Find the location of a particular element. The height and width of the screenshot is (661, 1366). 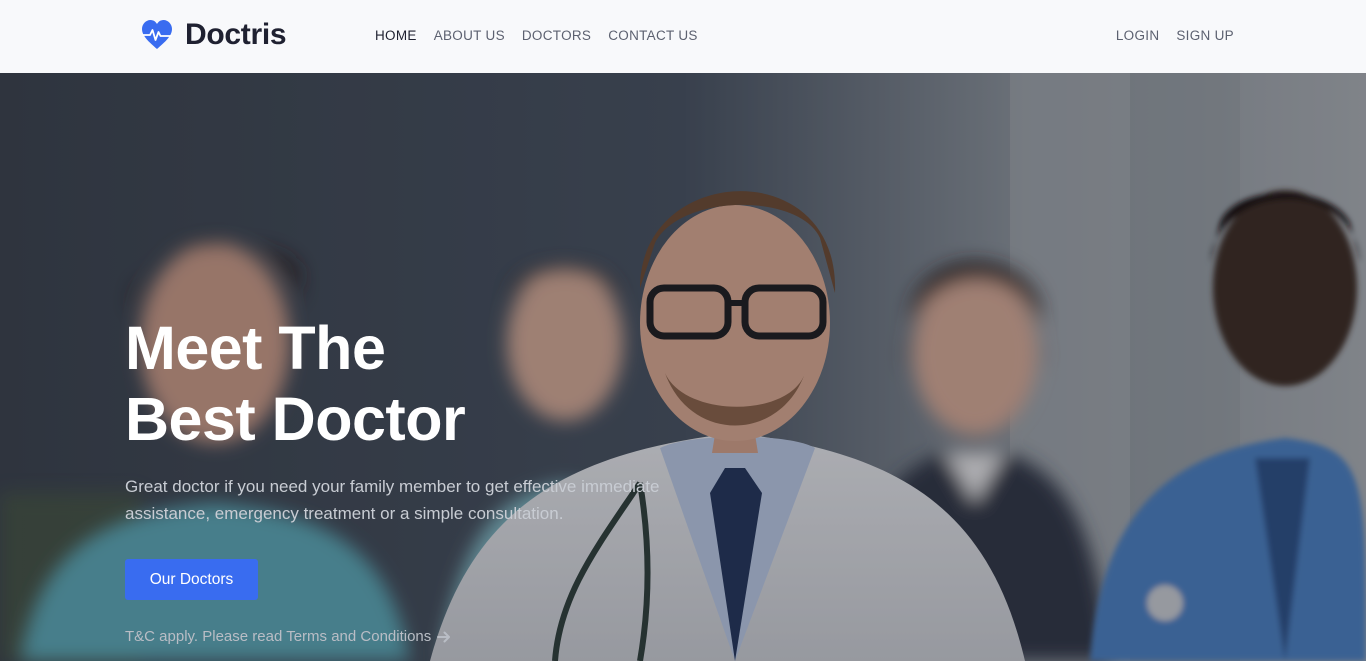

brand-logo-link: Doctris is located at coordinates (213, 35).